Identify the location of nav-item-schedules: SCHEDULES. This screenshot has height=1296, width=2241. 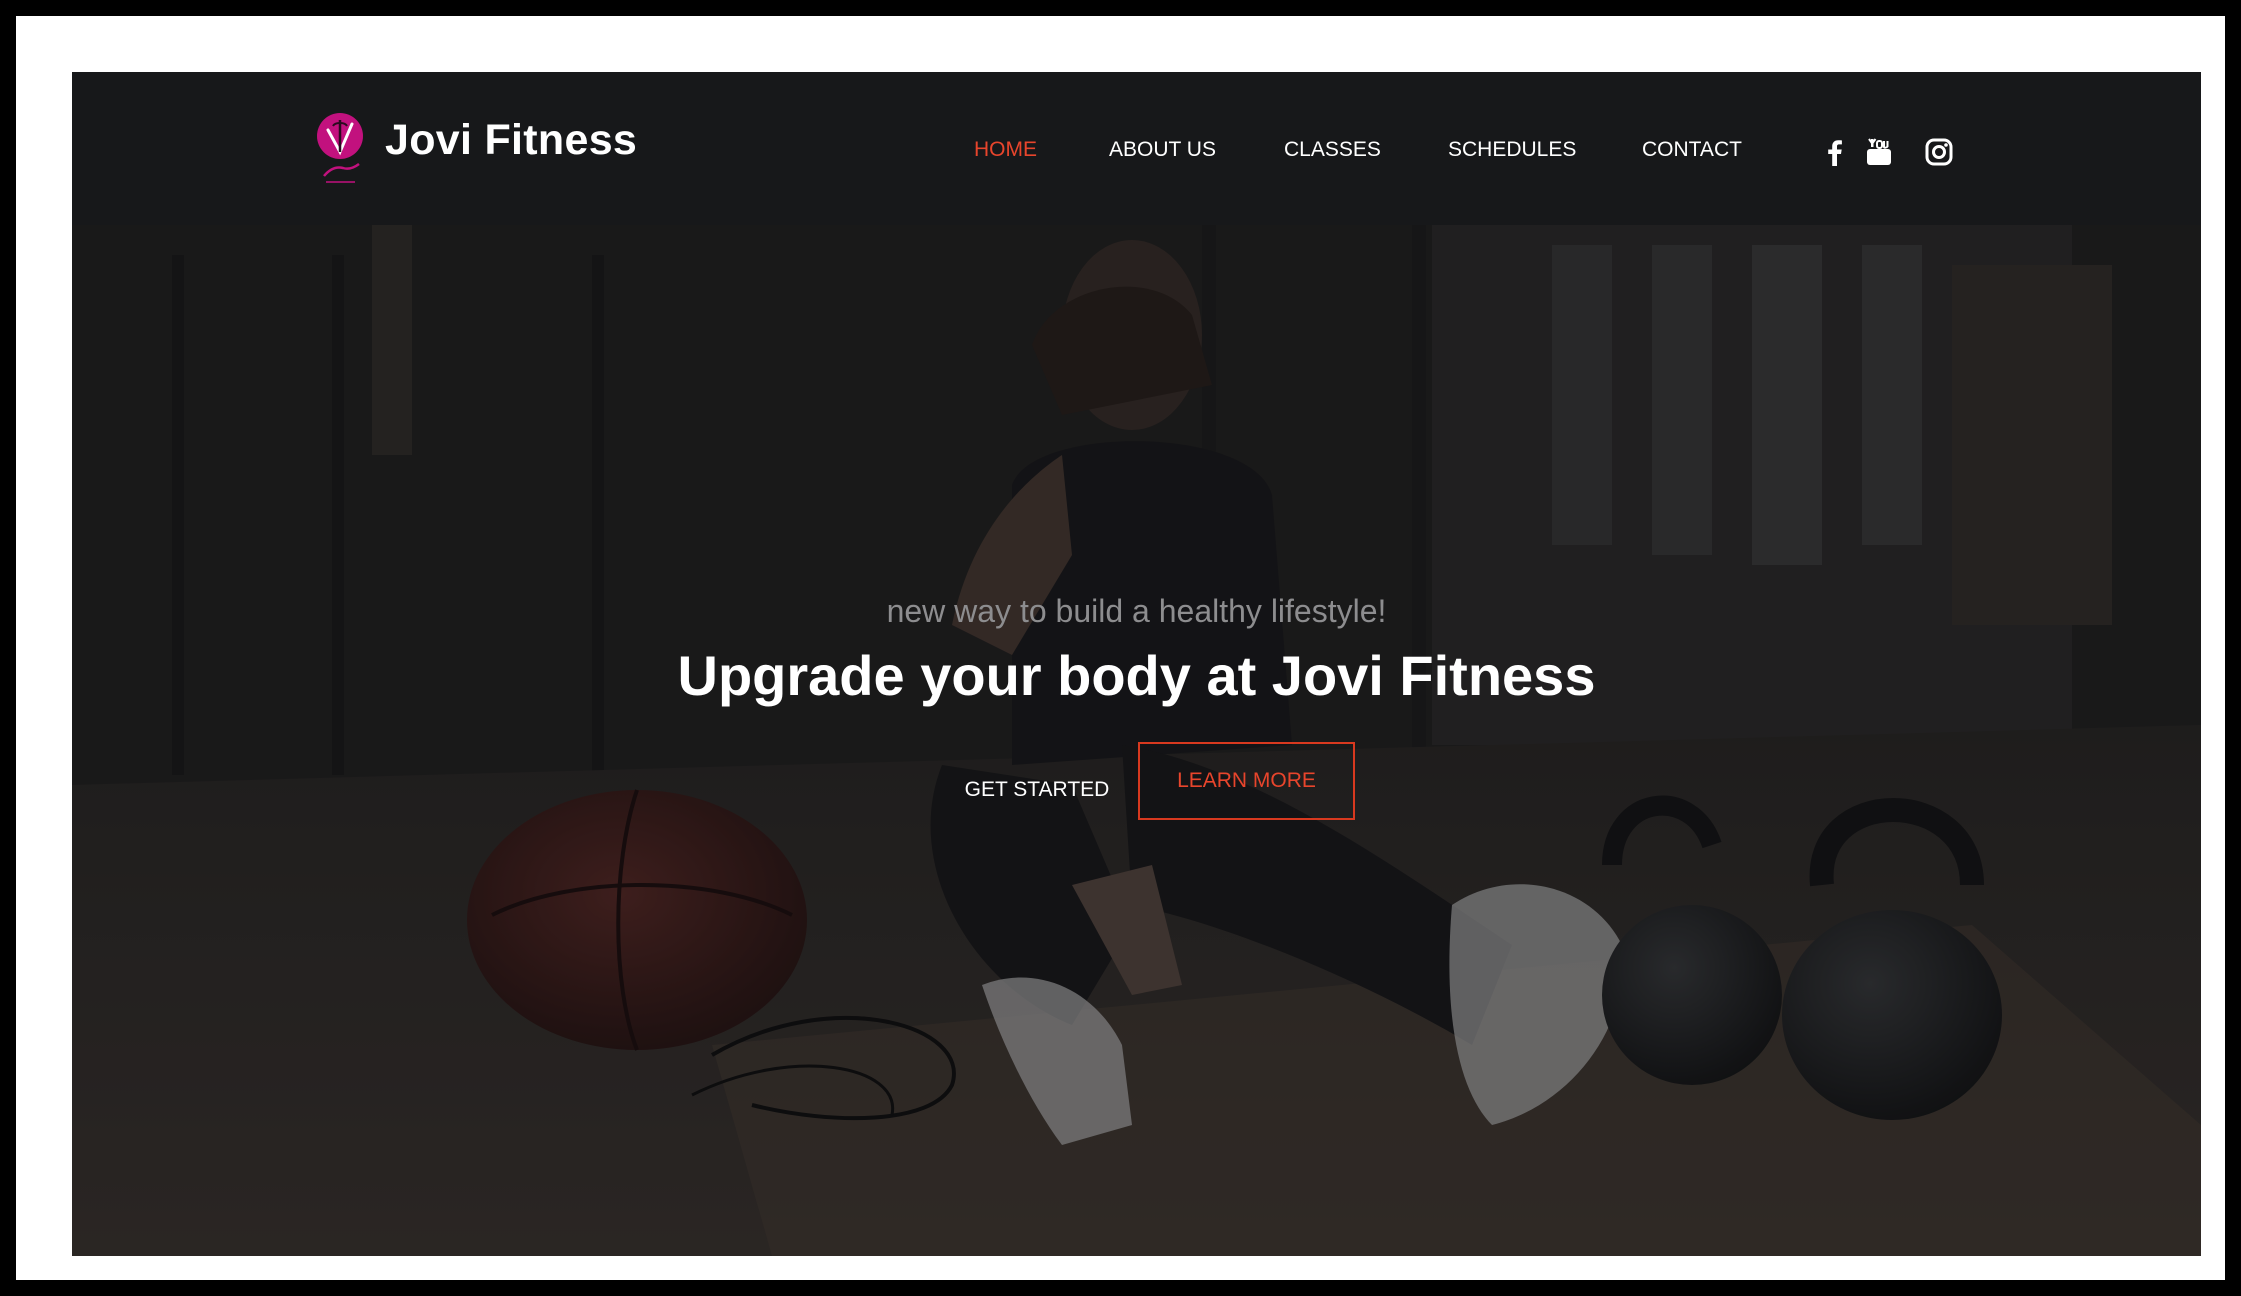
(1512, 150).